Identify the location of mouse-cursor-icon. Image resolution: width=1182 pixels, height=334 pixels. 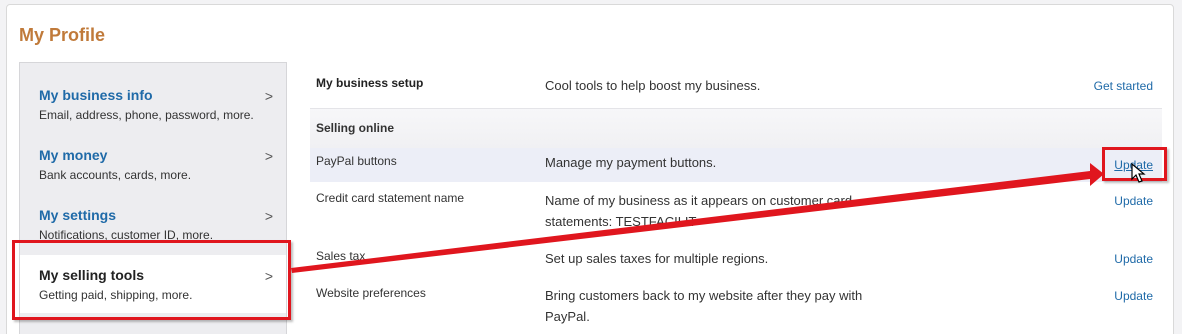
(1138, 173).